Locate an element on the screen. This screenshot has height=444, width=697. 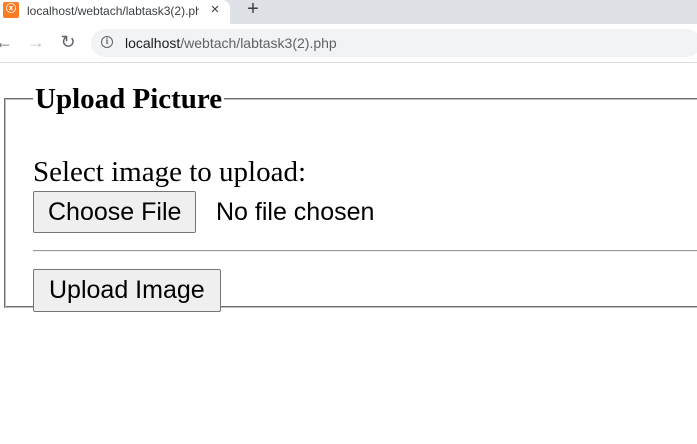
url-text: localhost/webtach/labtask3(2).php is located at coordinates (231, 43).